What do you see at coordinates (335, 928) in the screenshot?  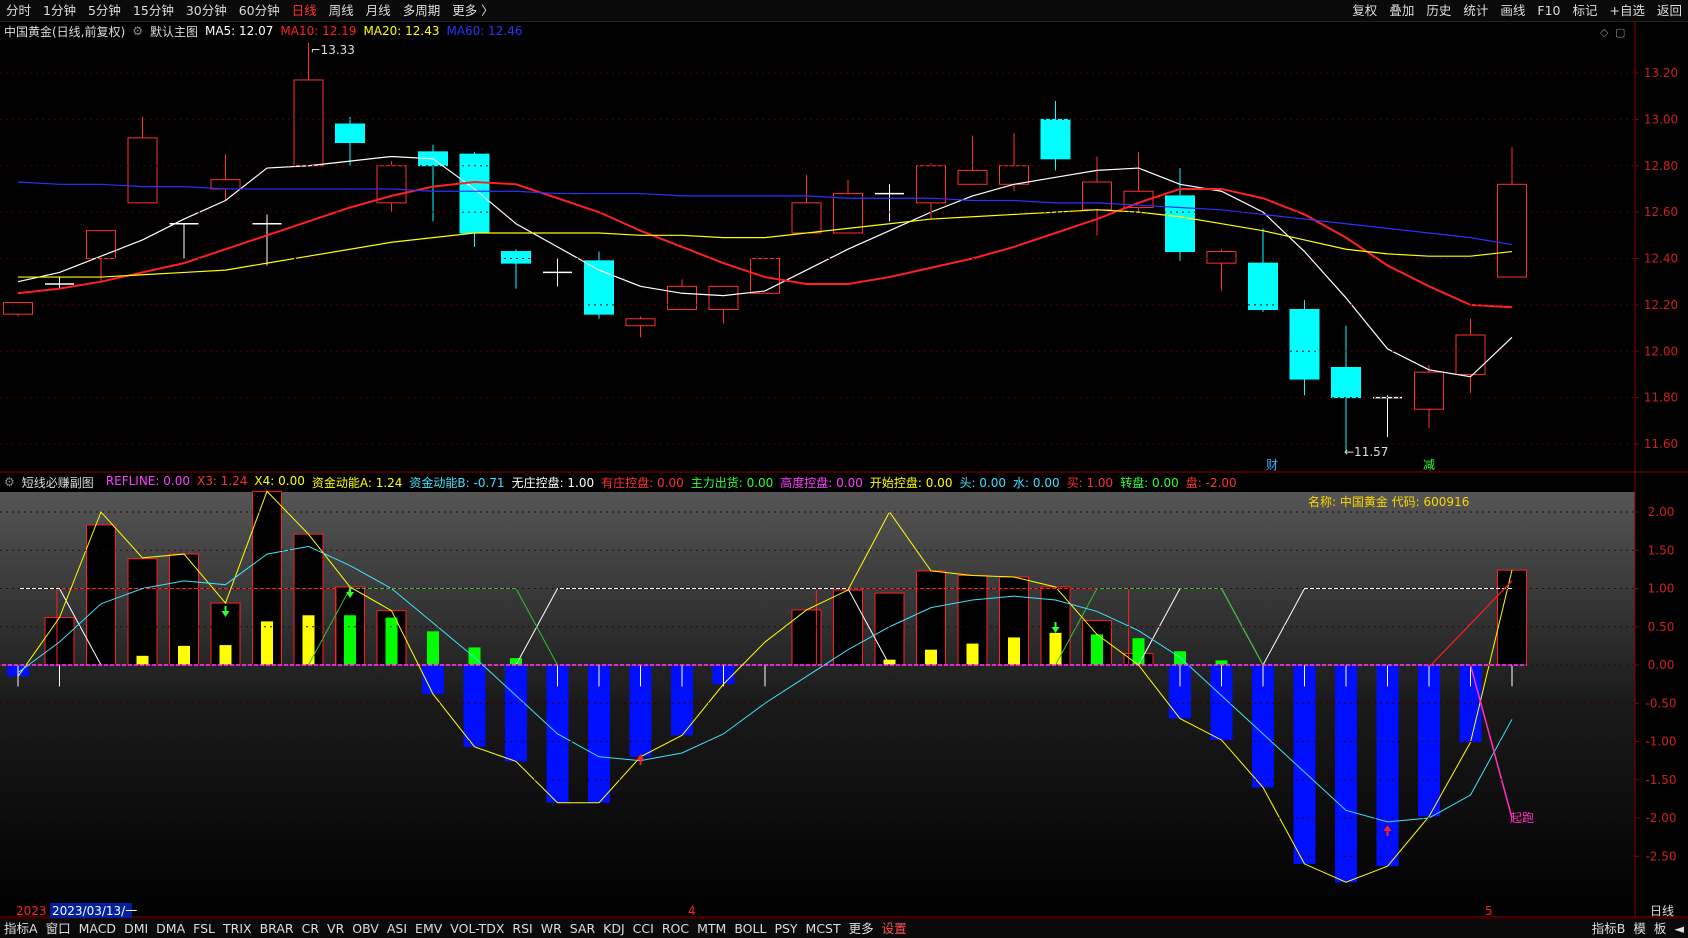 I see `indicator-tab: VR` at bounding box center [335, 928].